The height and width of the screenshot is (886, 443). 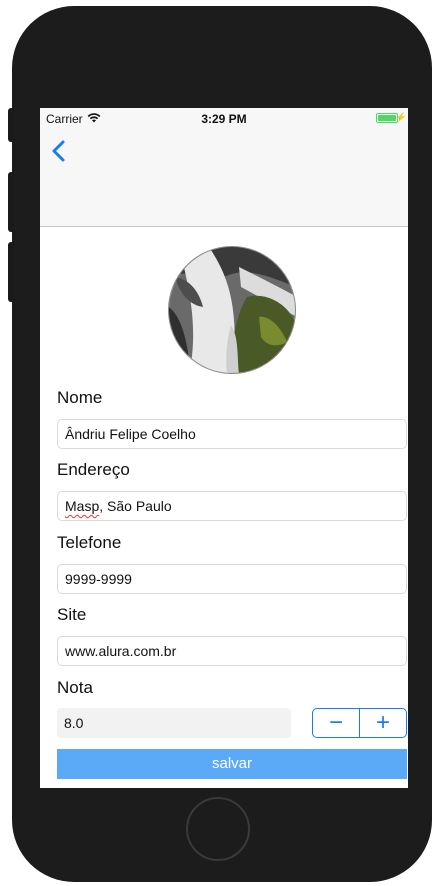 I want to click on nome-field: Ândriu Felipe Coelho, so click(x=232, y=434).